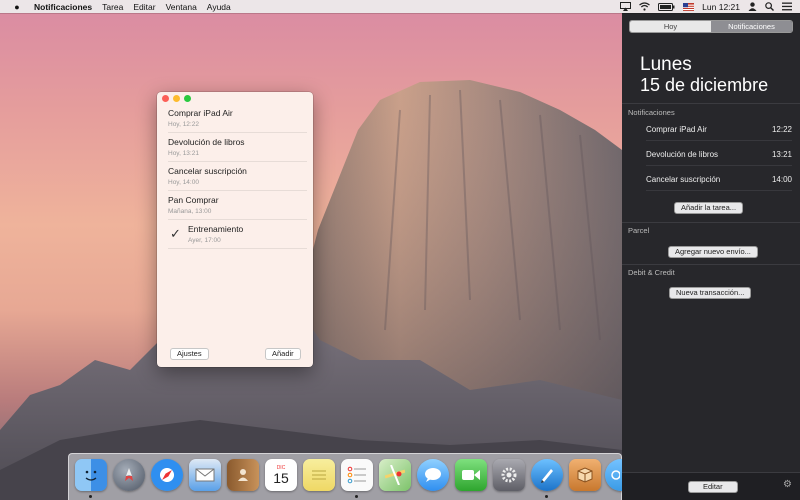 Image resolution: width=800 pixels, height=500 pixels. What do you see at coordinates (190, 211) in the screenshot?
I see `task-due: Mañana, 13:00` at bounding box center [190, 211].